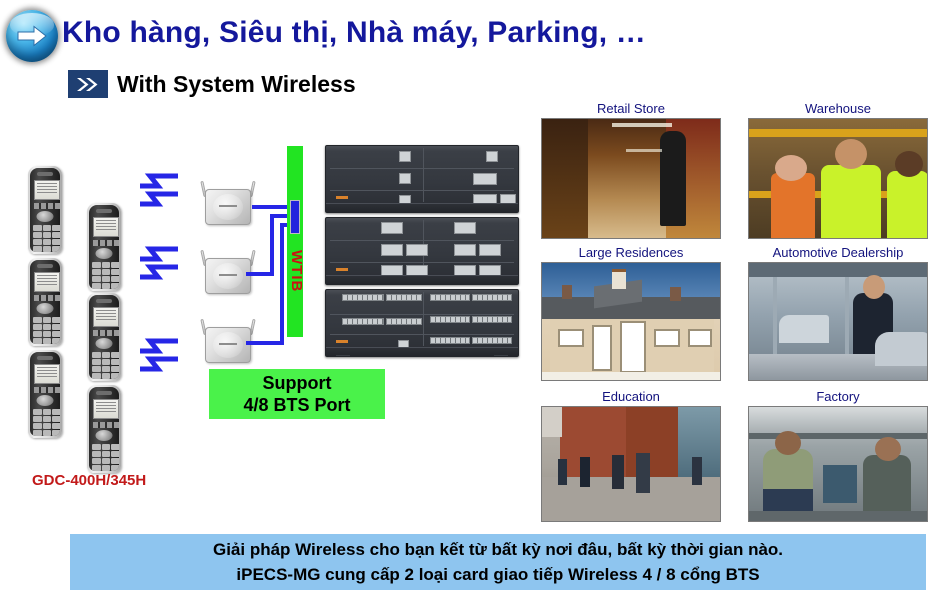  What do you see at coordinates (631, 464) in the screenshot?
I see `photo-education` at bounding box center [631, 464].